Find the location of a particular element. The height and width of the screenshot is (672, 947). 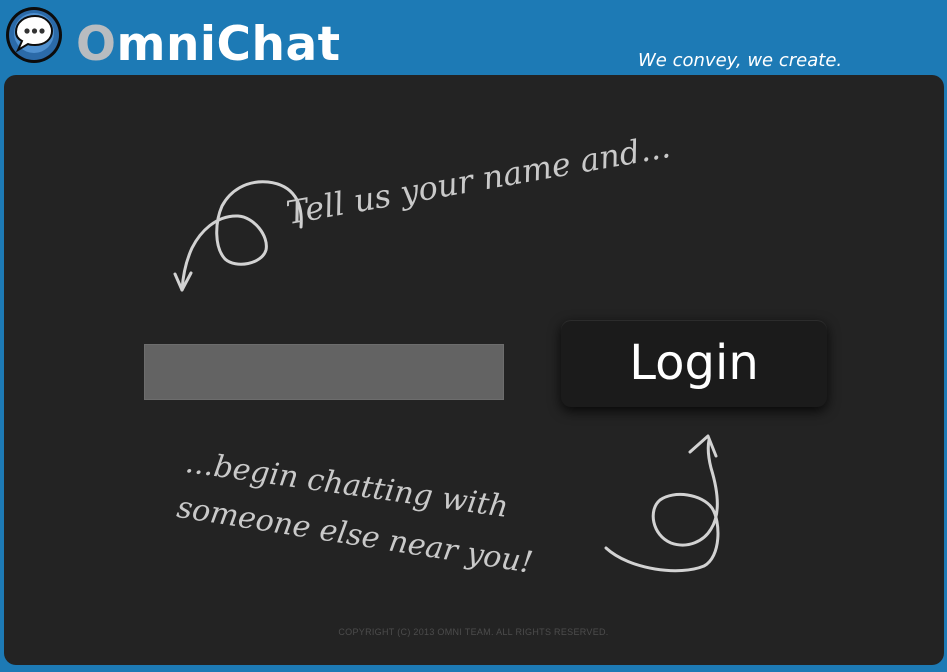

tagline: We convey, we create. is located at coordinates (740, 60).